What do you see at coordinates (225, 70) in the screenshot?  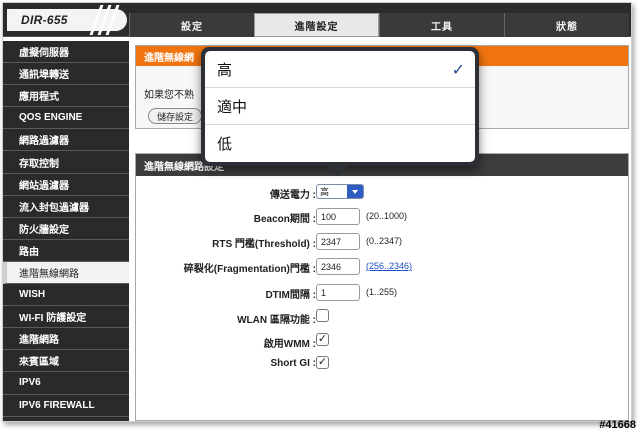 I see `popover-option-label: 高` at bounding box center [225, 70].